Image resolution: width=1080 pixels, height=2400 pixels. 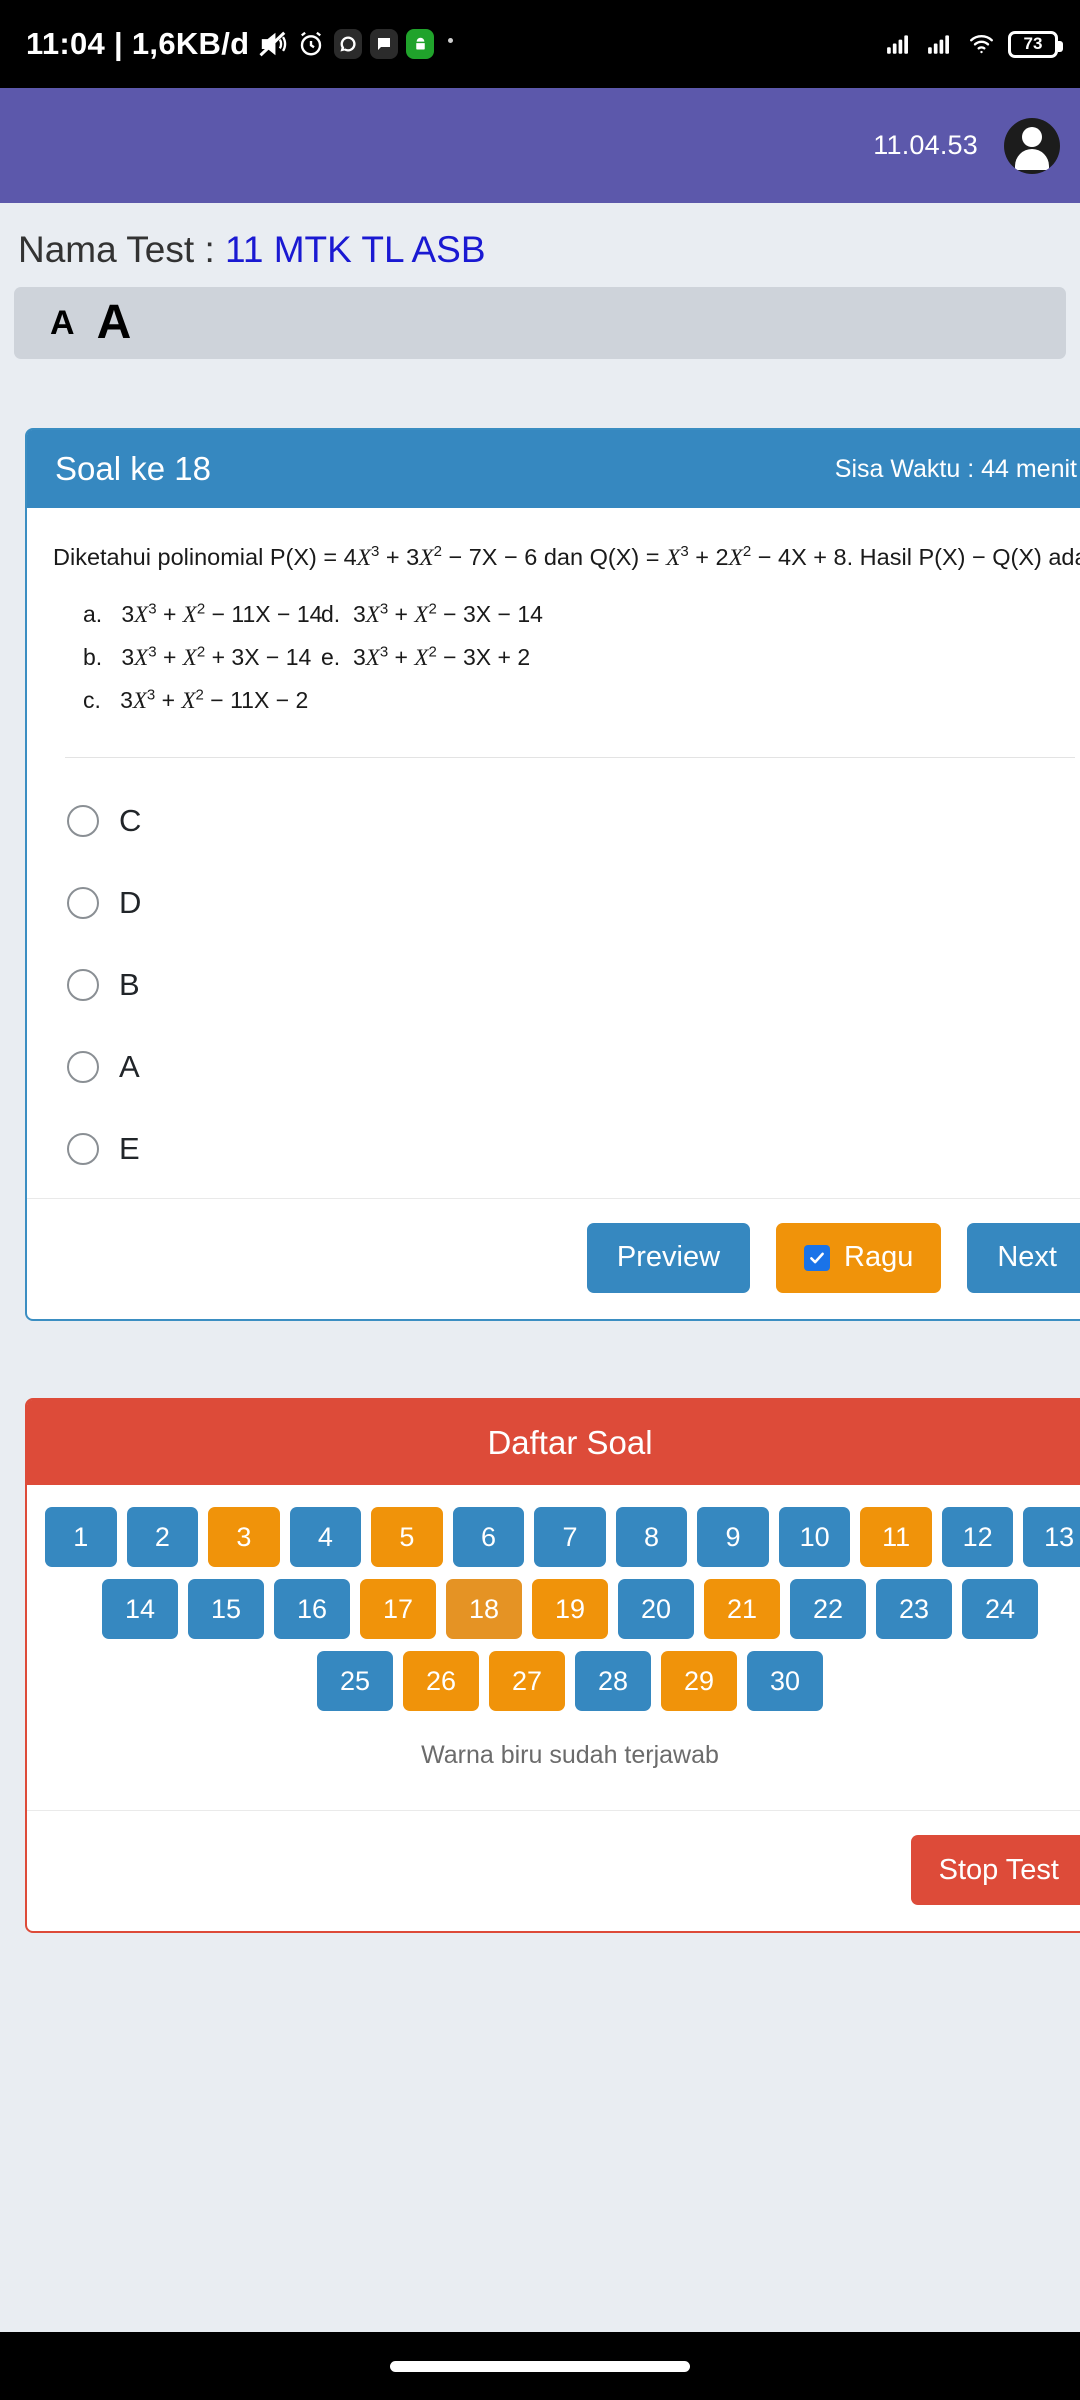 I want to click on ragu-checkbox-icon, so click(x=817, y=1257).